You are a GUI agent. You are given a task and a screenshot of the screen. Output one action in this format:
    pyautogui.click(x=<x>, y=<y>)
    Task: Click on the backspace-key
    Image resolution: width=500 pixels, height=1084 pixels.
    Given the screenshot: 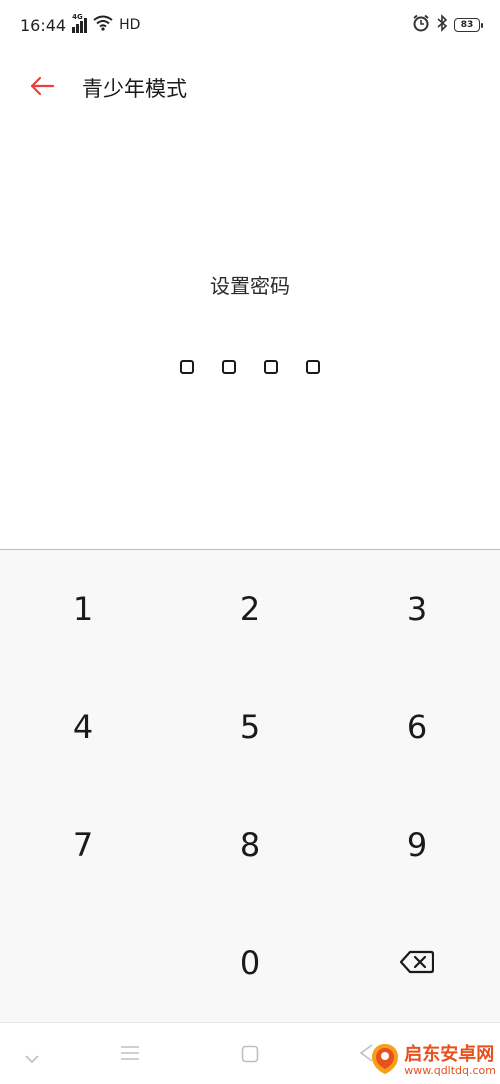 What is the action you would take?
    pyautogui.click(x=417, y=963)
    